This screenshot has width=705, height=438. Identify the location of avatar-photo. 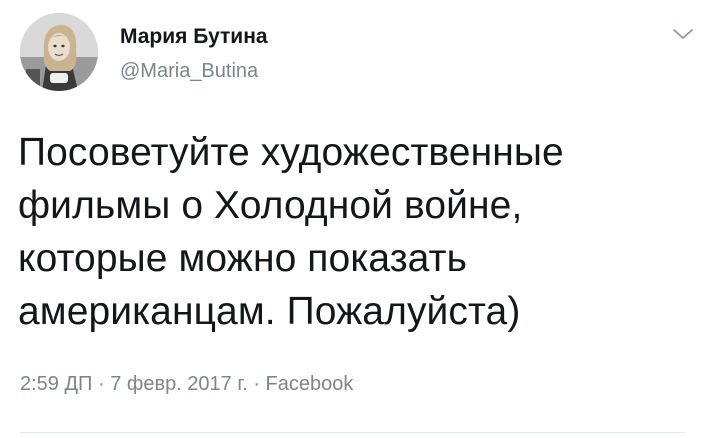
(59, 52).